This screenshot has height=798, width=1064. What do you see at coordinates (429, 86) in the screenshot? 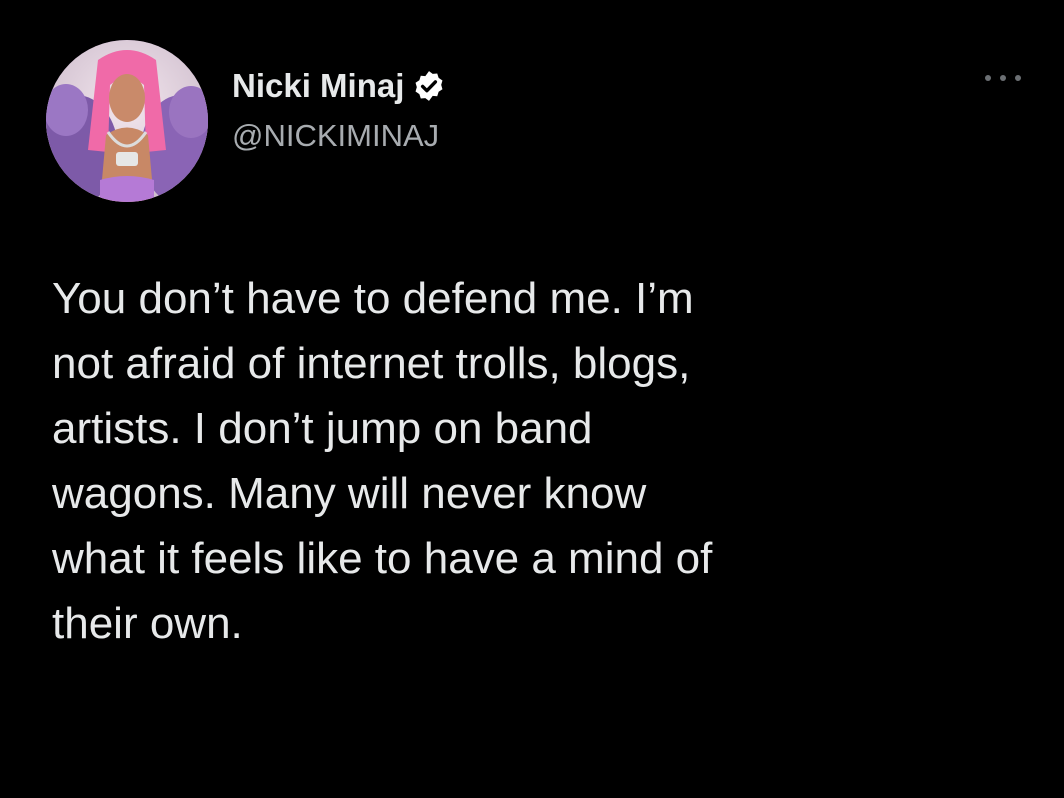
I see `verified-badge-icon` at bounding box center [429, 86].